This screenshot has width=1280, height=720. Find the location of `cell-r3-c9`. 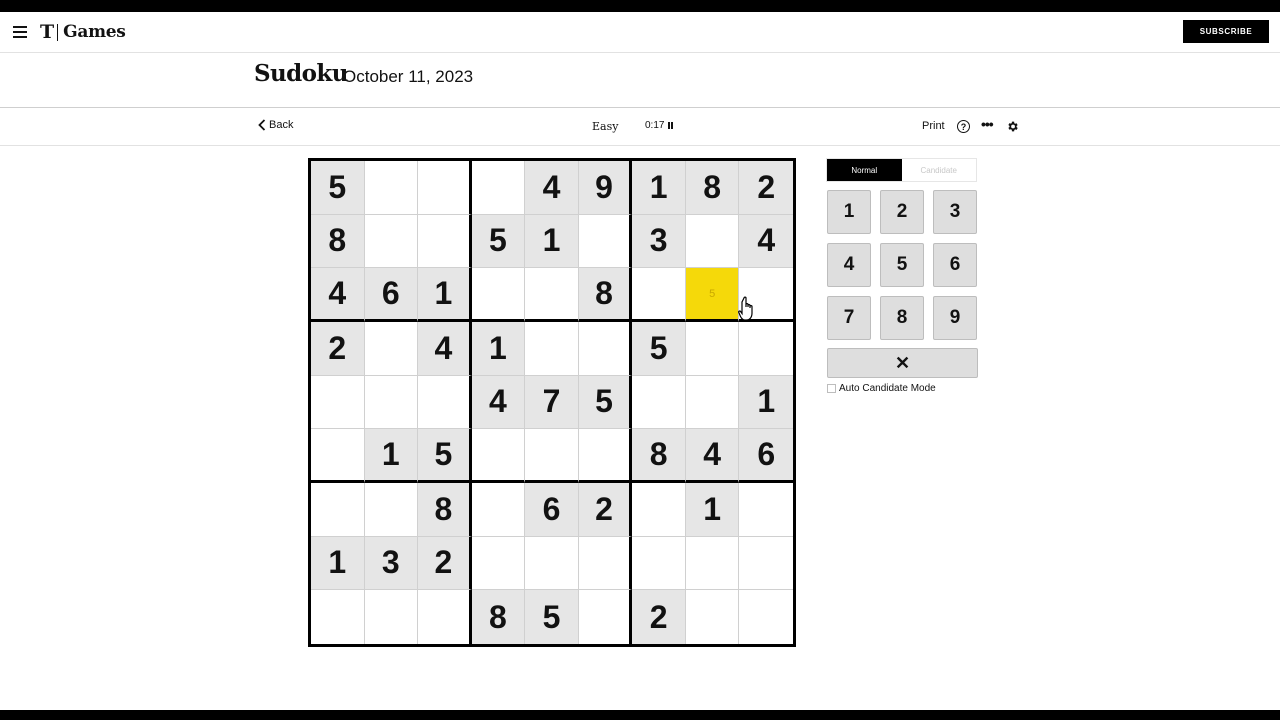

cell-r3-c9 is located at coordinates (766, 295).